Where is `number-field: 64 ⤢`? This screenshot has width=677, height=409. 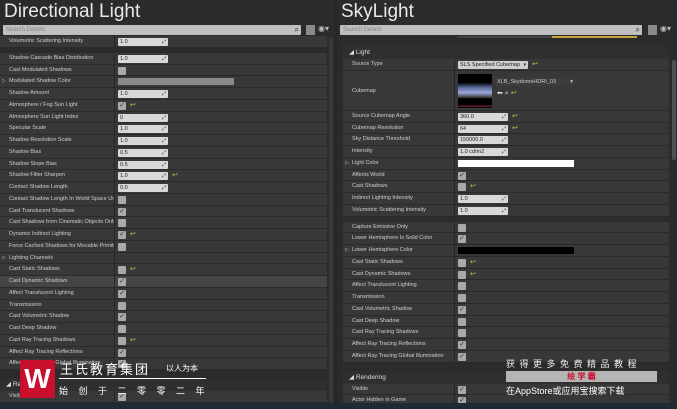
number-field: 64 ⤢ is located at coordinates (483, 128).